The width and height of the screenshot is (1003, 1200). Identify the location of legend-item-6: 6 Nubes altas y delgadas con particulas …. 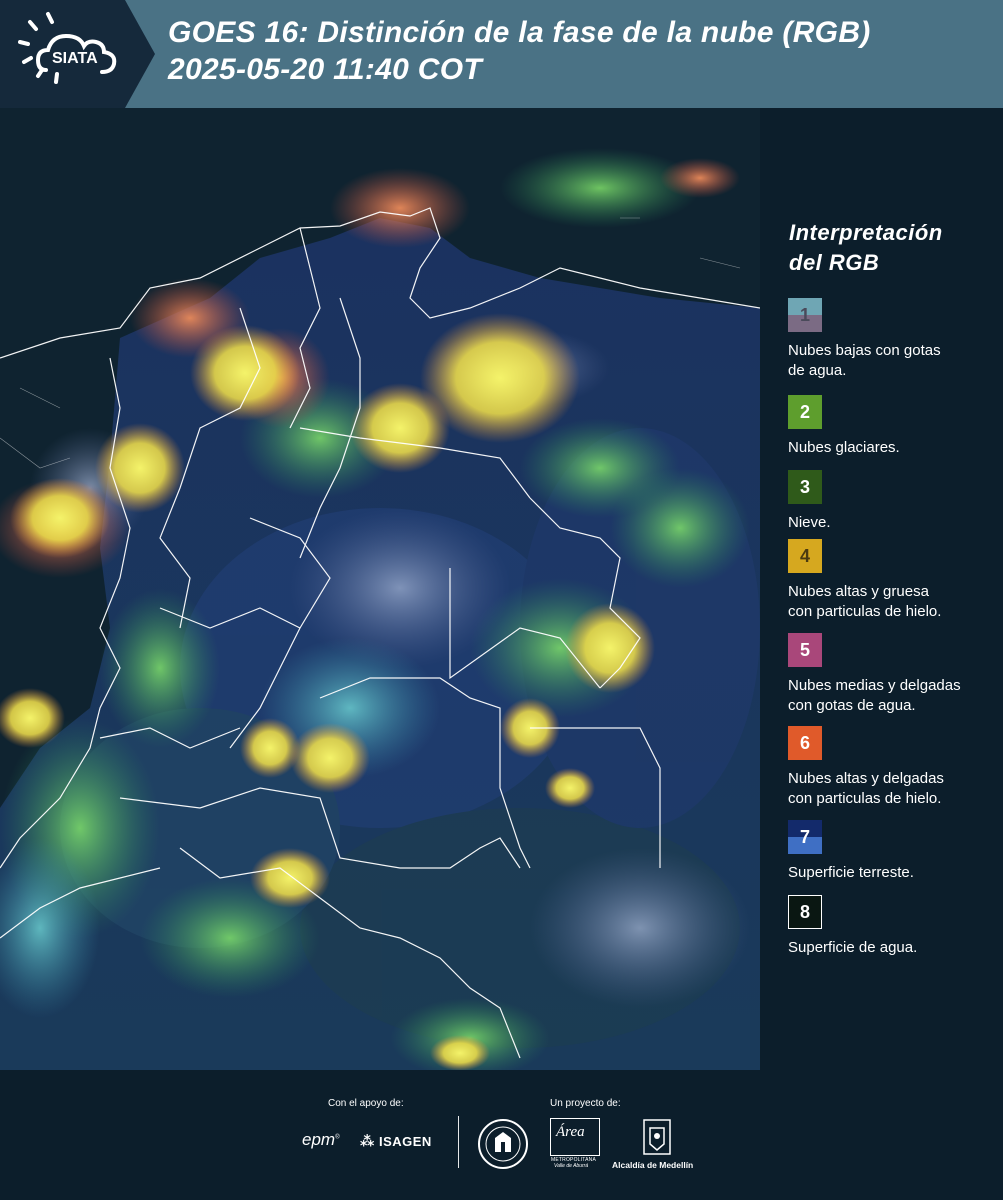
(893, 767).